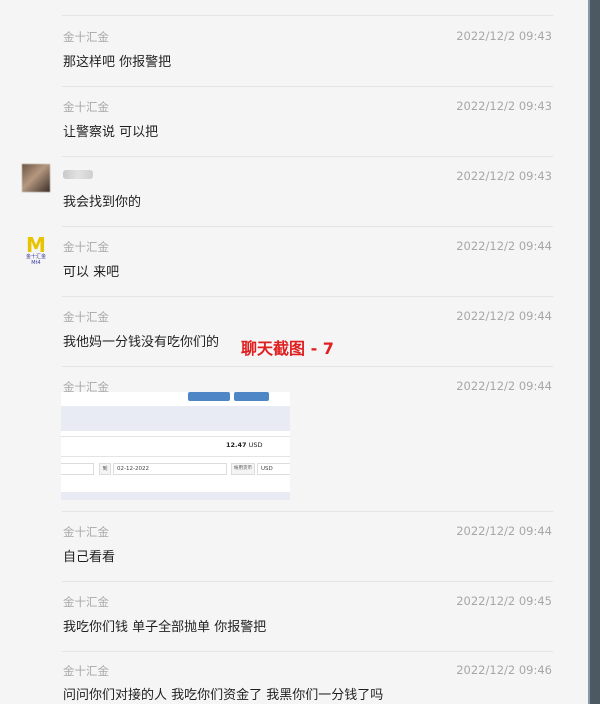 The height and width of the screenshot is (704, 600). What do you see at coordinates (236, 445) in the screenshot?
I see `image-amount: 12.47` at bounding box center [236, 445].